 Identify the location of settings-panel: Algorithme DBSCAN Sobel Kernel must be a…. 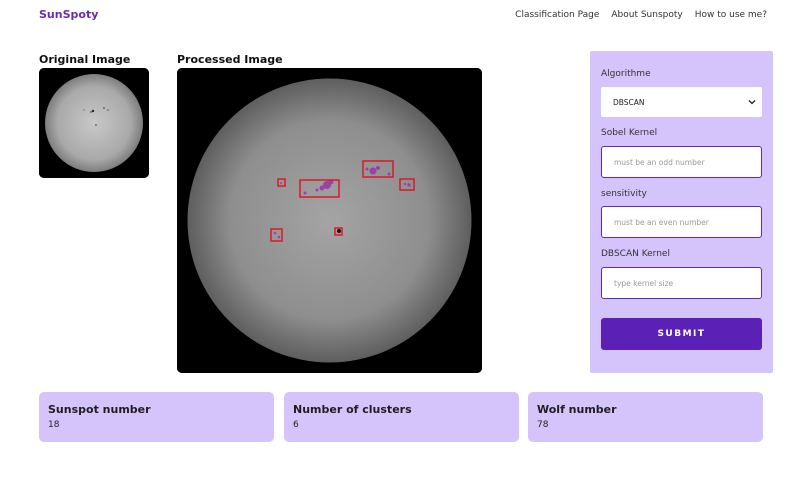
(681, 212).